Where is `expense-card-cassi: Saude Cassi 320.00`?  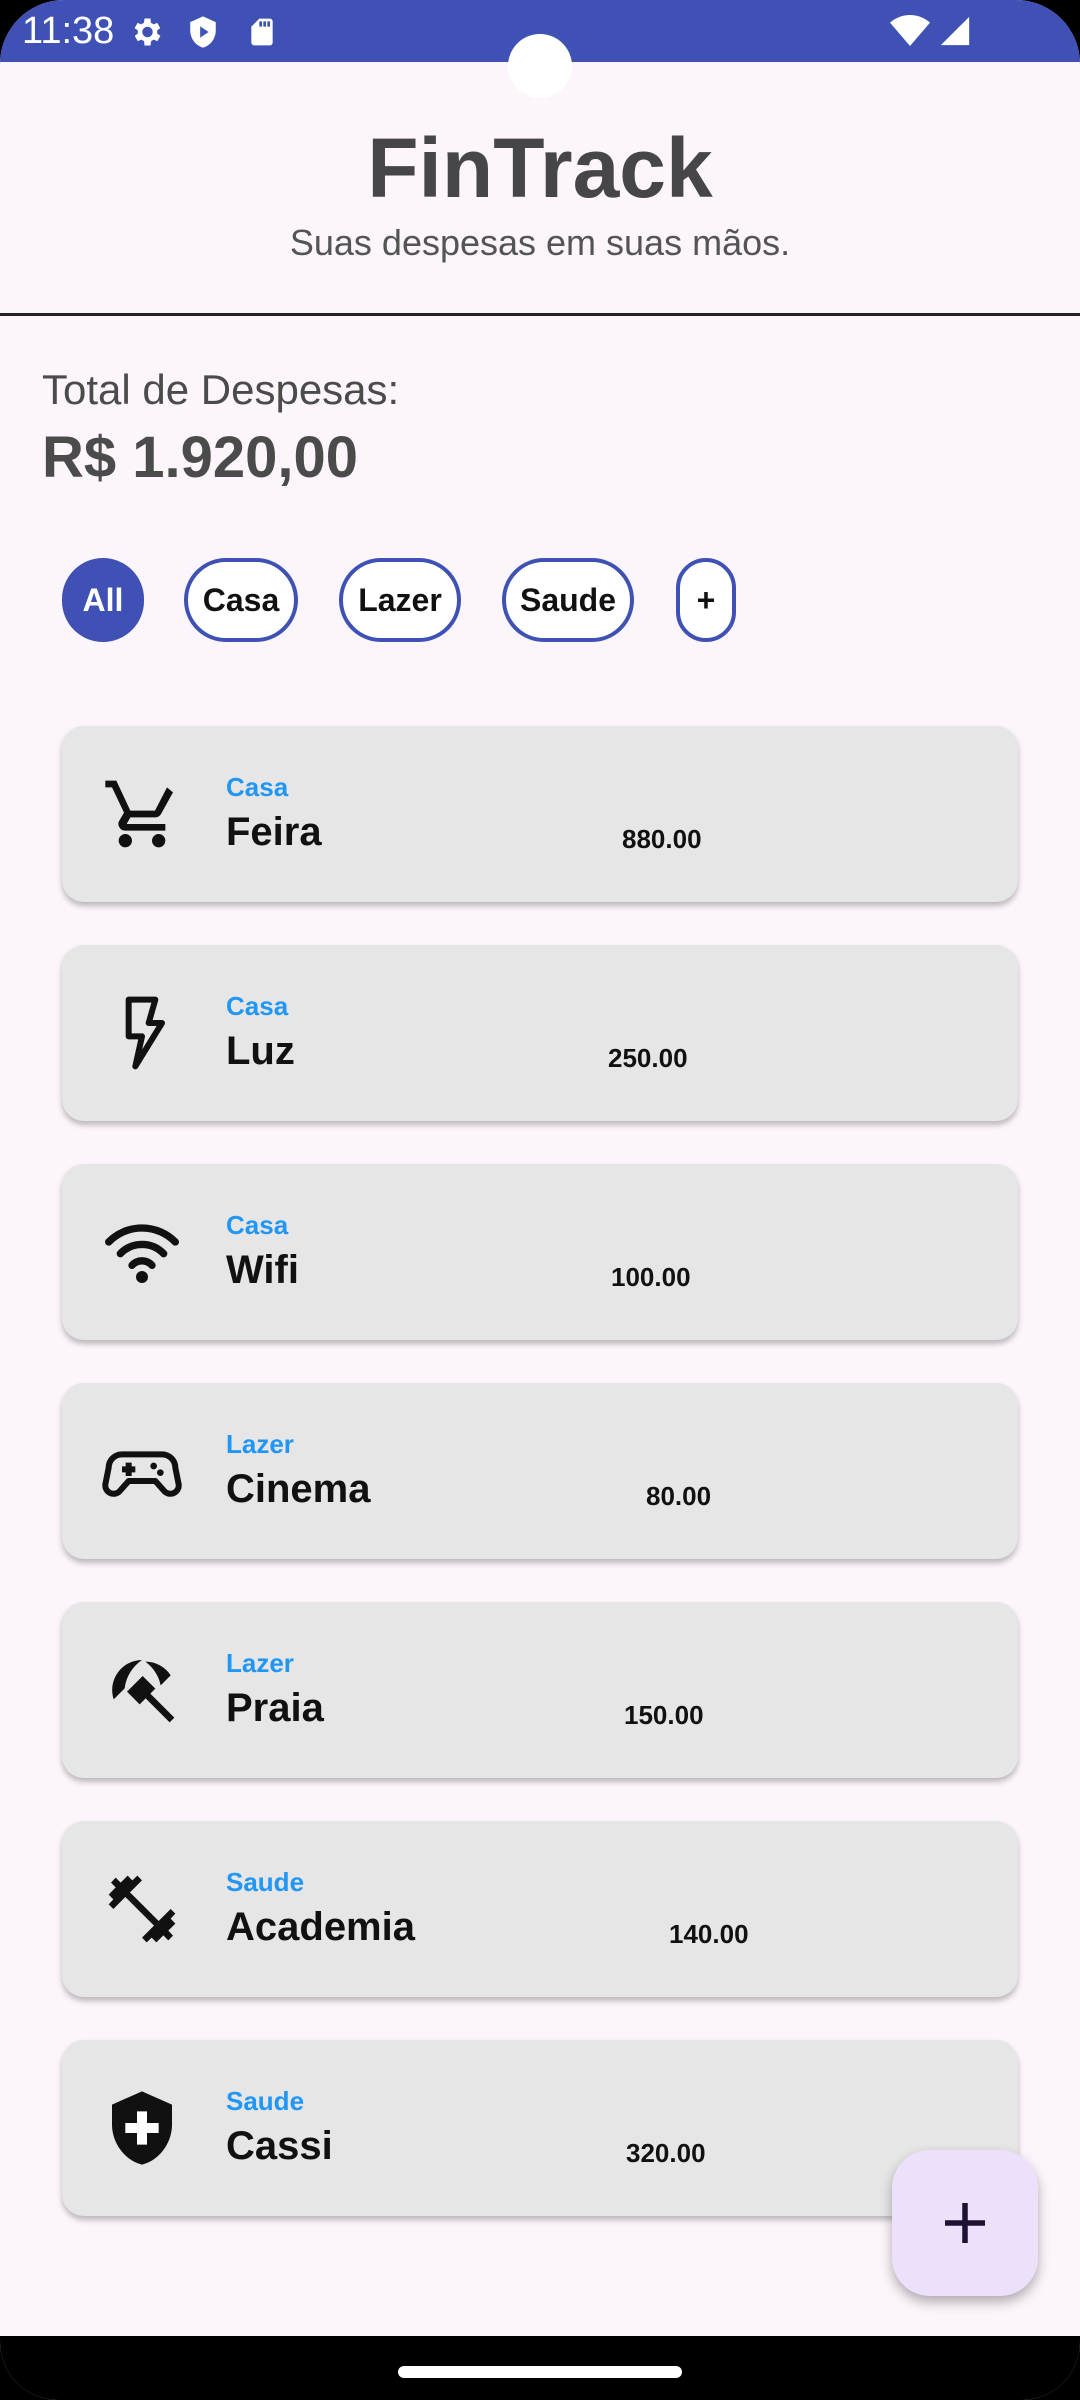 expense-card-cassi: Saude Cassi 320.00 is located at coordinates (540, 2128).